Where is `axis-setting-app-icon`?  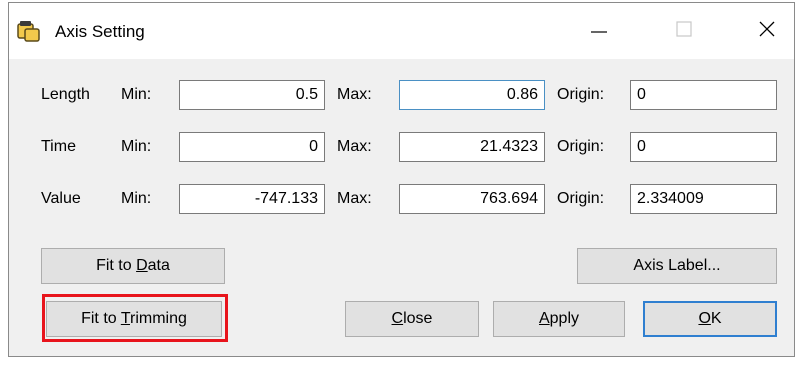 axis-setting-app-icon is located at coordinates (29, 31).